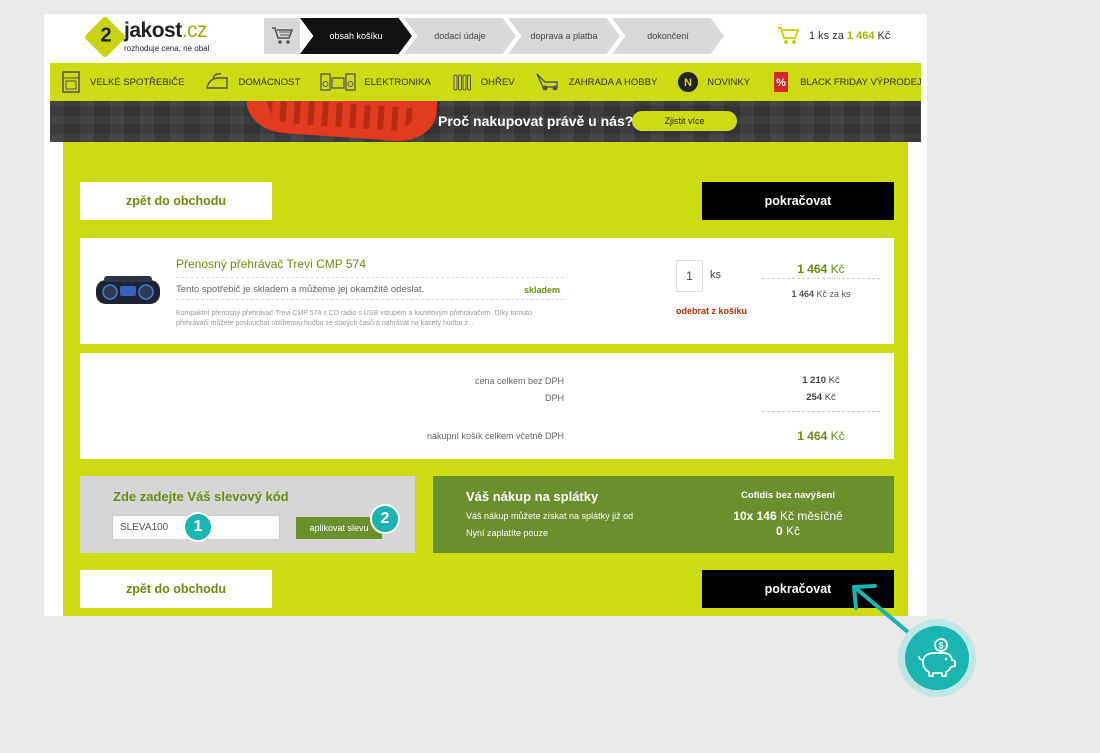 This screenshot has height=753, width=1100. I want to click on cart-step-icon, so click(282, 36).